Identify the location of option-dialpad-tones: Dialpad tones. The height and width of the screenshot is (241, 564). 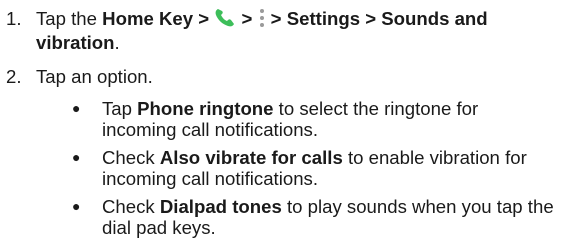
(220, 206).